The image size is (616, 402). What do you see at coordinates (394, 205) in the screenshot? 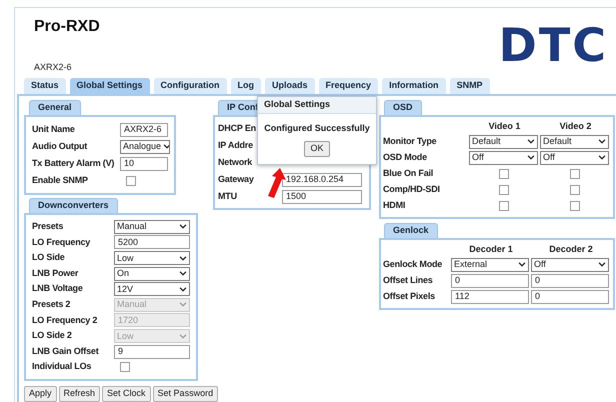
I see `field-label: HDMI` at bounding box center [394, 205].